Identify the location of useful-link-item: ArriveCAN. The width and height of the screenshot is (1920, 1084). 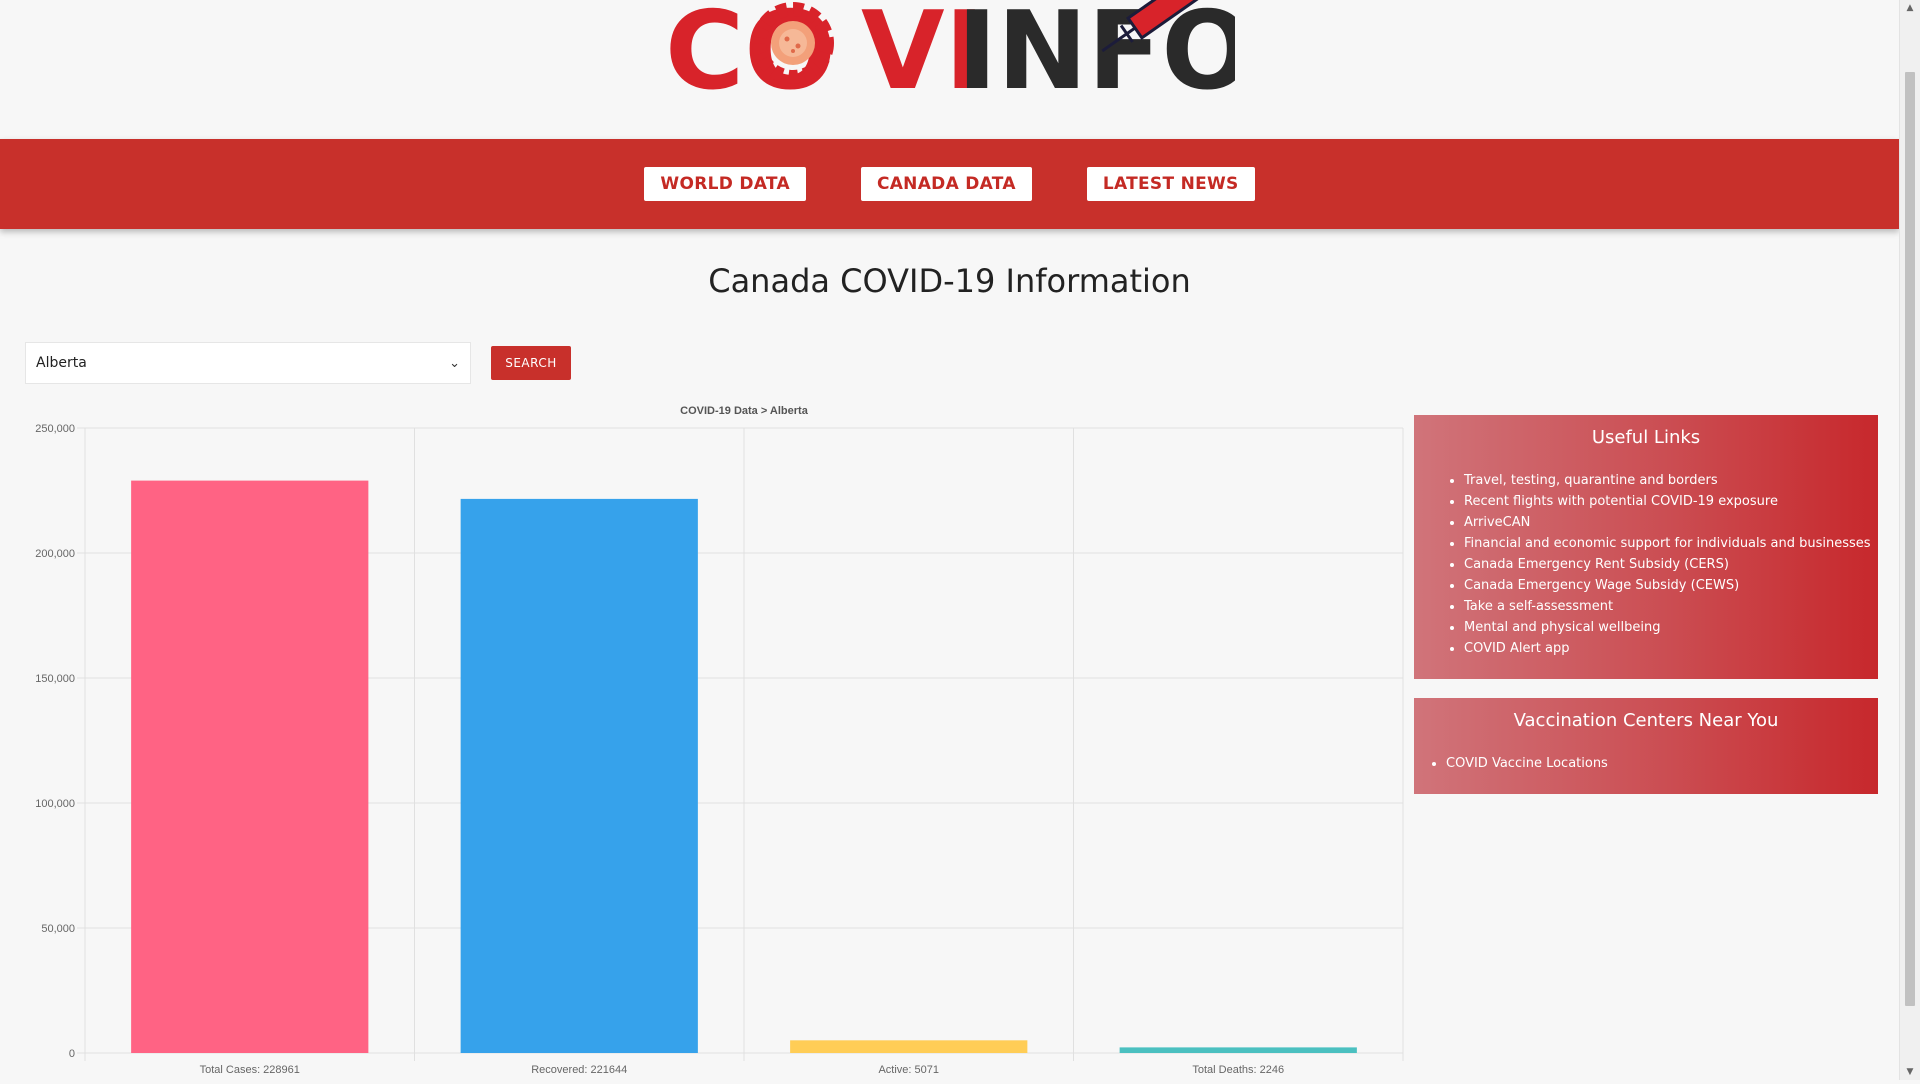
(1671, 522).